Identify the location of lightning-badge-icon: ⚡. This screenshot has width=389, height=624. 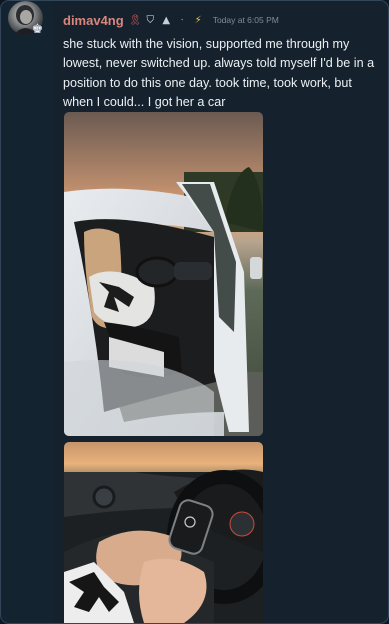
(198, 20).